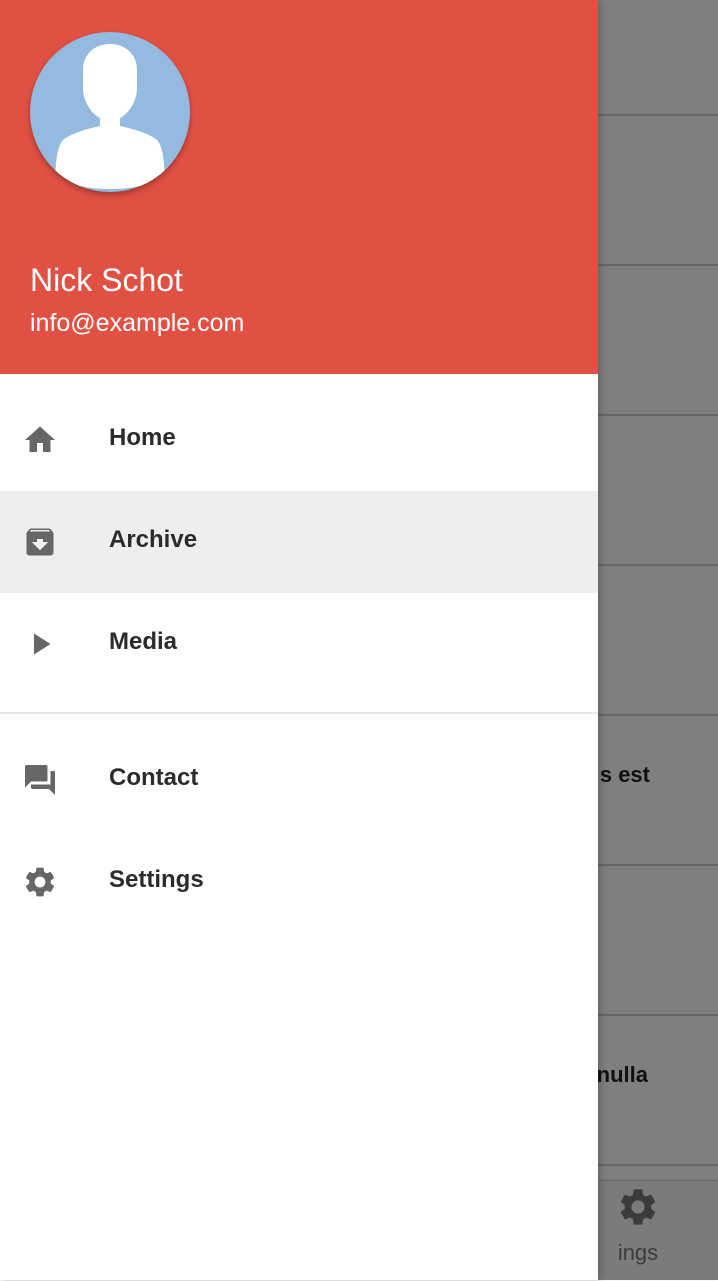 Image resolution: width=718 pixels, height=1281 pixels. I want to click on avatar, so click(110, 112).